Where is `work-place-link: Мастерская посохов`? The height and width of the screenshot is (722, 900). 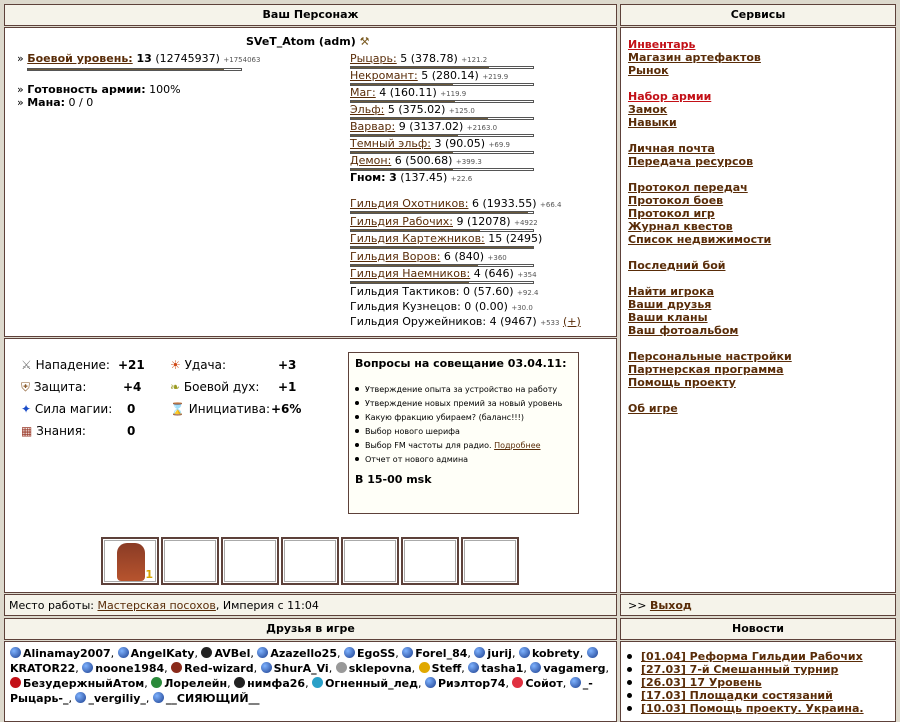
work-place-link: Мастерская посохов is located at coordinates (156, 605).